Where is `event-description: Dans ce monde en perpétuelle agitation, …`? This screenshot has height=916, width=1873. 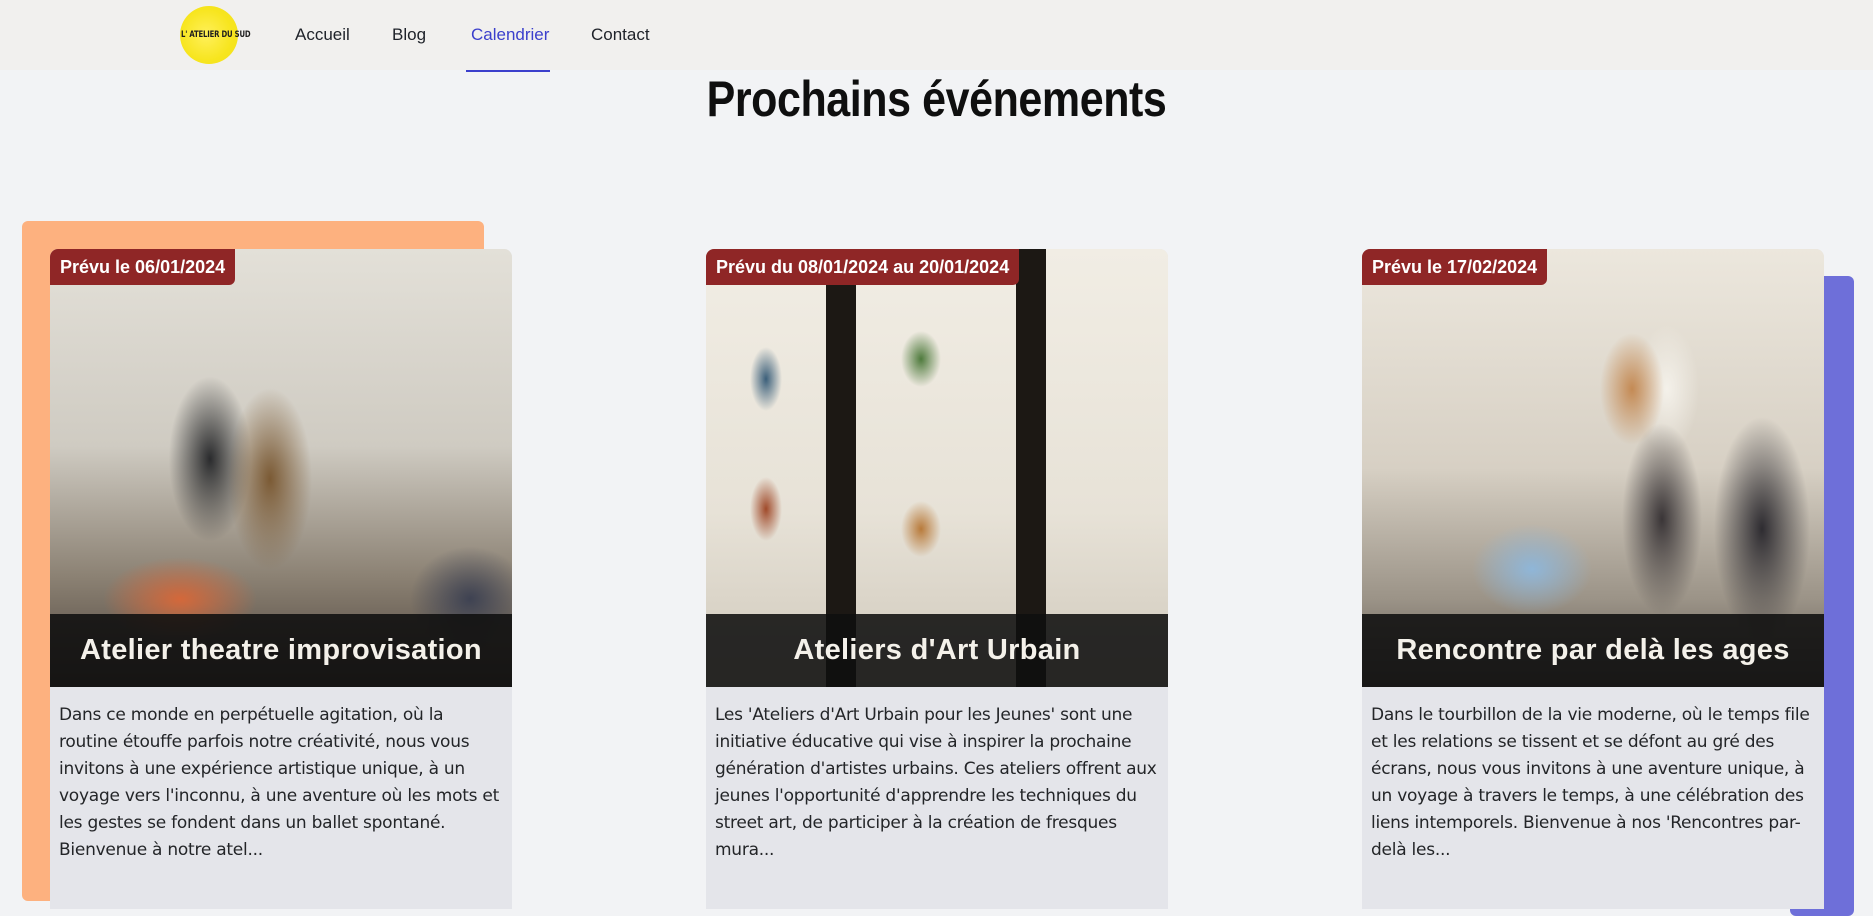 event-description: Dans ce monde en perpétuelle agitation, … is located at coordinates (279, 782).